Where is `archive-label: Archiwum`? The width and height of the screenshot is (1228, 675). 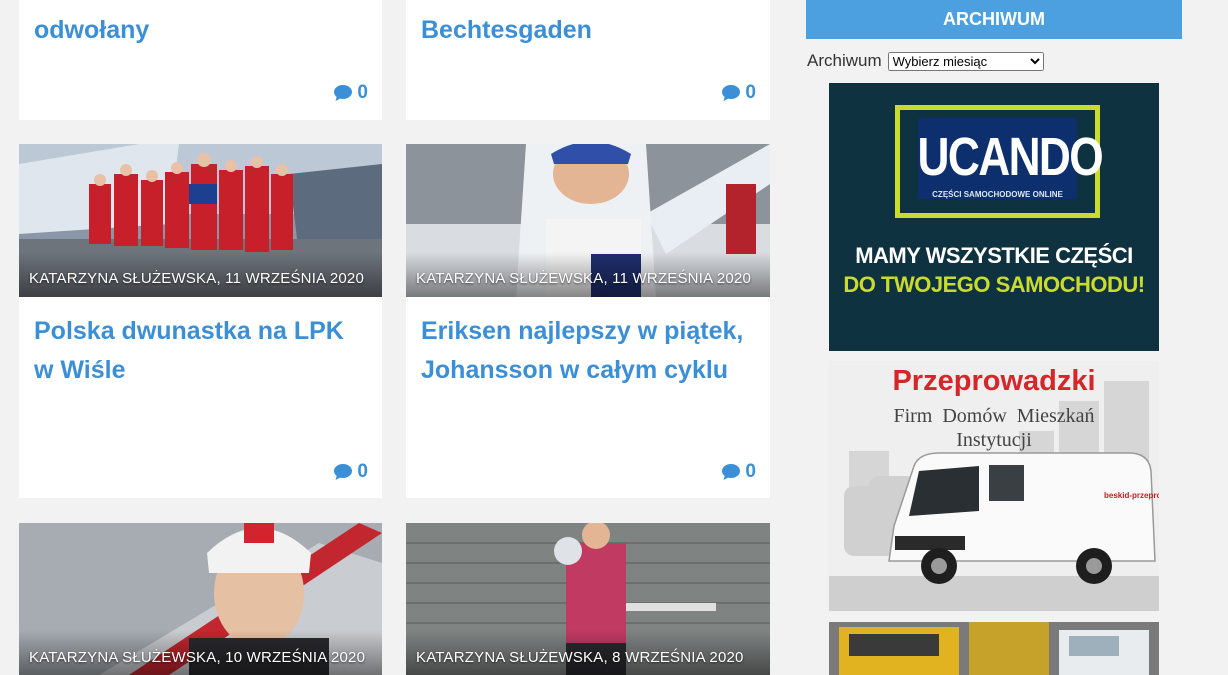 archive-label: Archiwum is located at coordinates (844, 60).